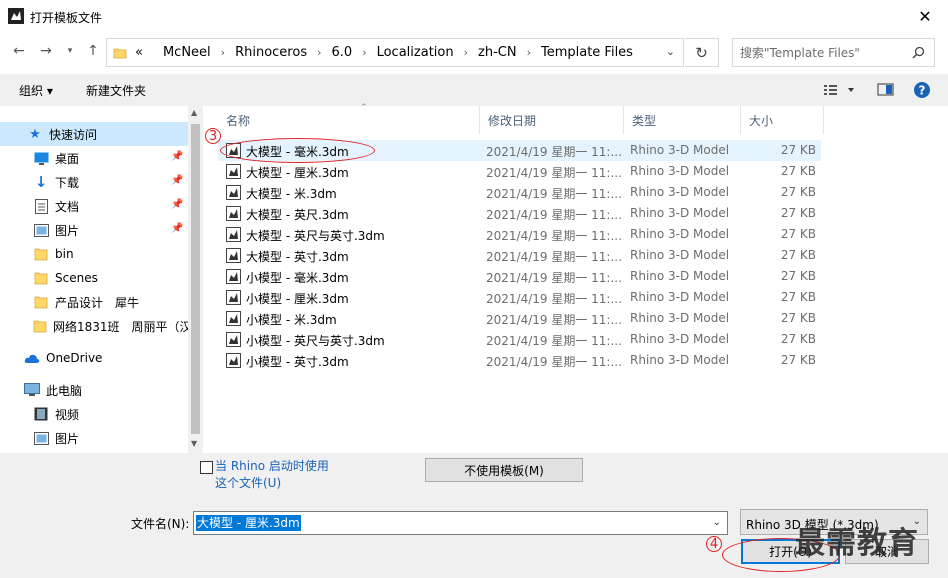  I want to click on filename-input: 大模型 - 厘米.3dm ⌄, so click(460, 523).